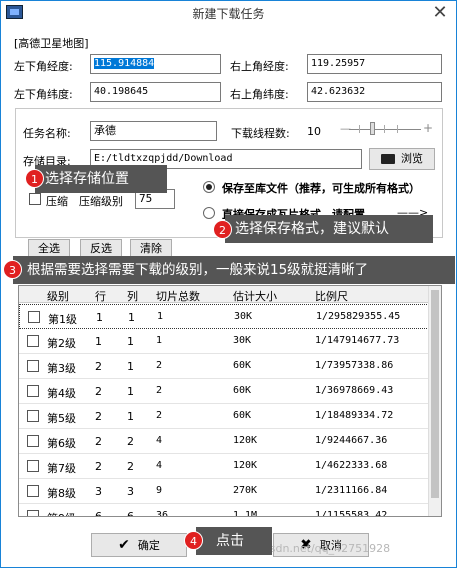  I want to click on table-cell: 1/18489334.72, so click(354, 415).